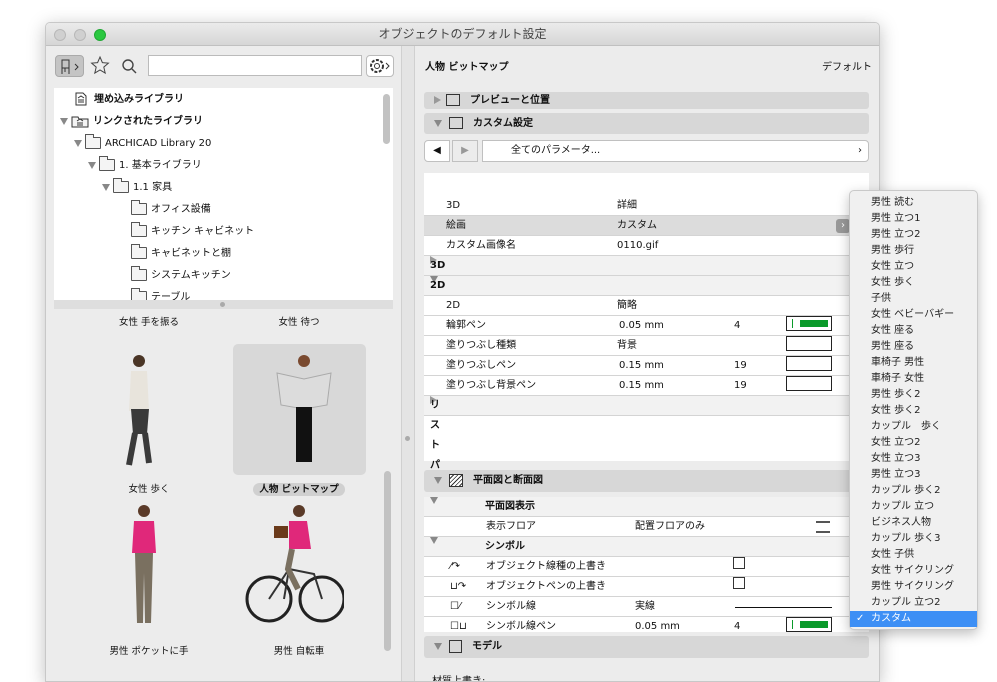  What do you see at coordinates (646, 346) in the screenshot?
I see `param-row: 塗りつぶし種類 背景` at bounding box center [646, 346].